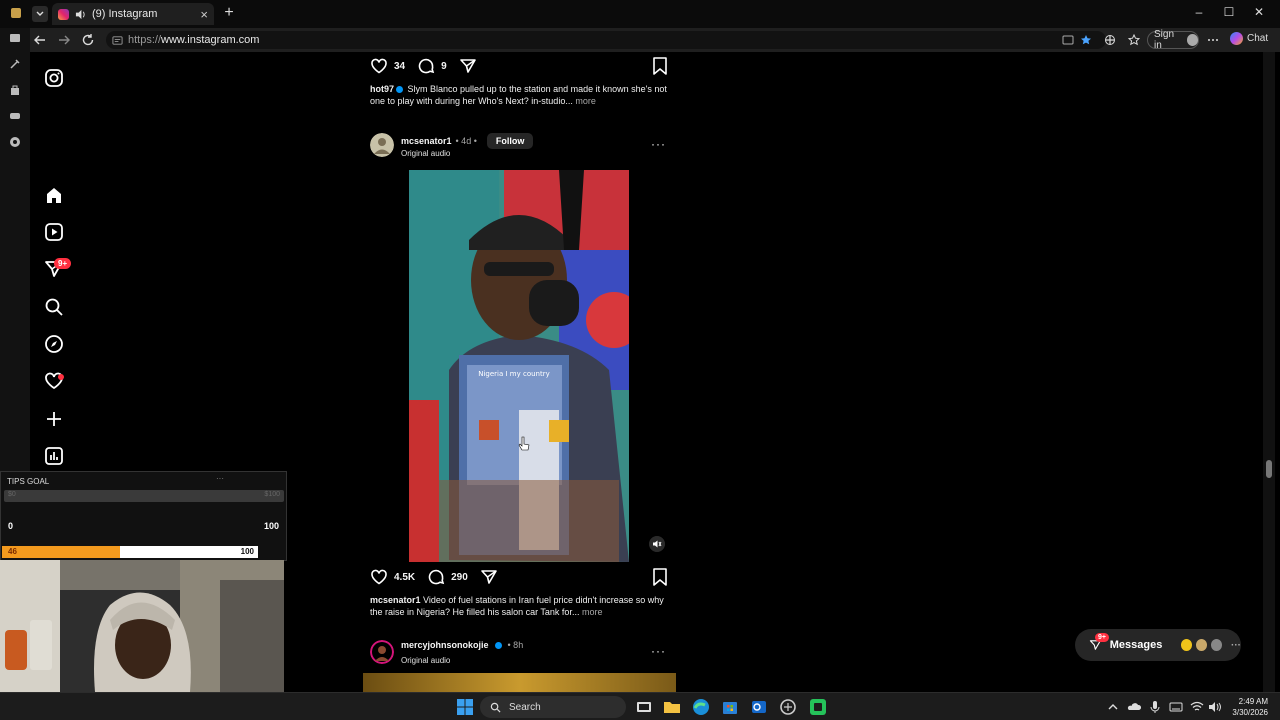 This screenshot has width=1280, height=720. I want to click on tips-goal-max: 100, so click(272, 526).